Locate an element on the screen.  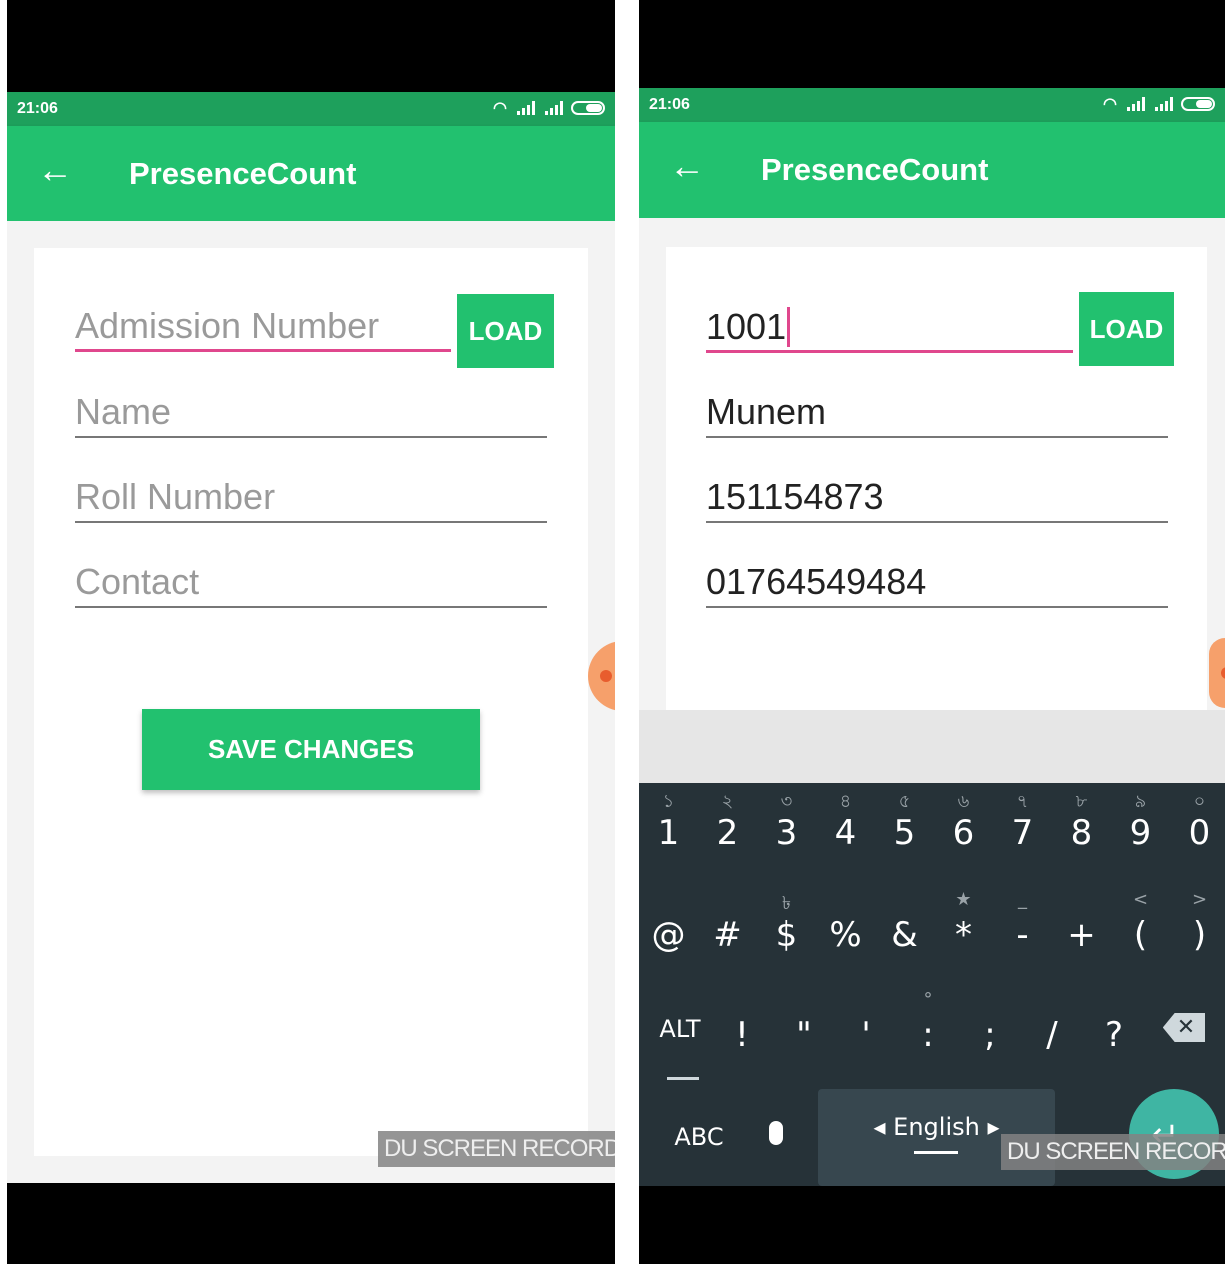
contact-input: 01764549484 is located at coordinates (937, 584).